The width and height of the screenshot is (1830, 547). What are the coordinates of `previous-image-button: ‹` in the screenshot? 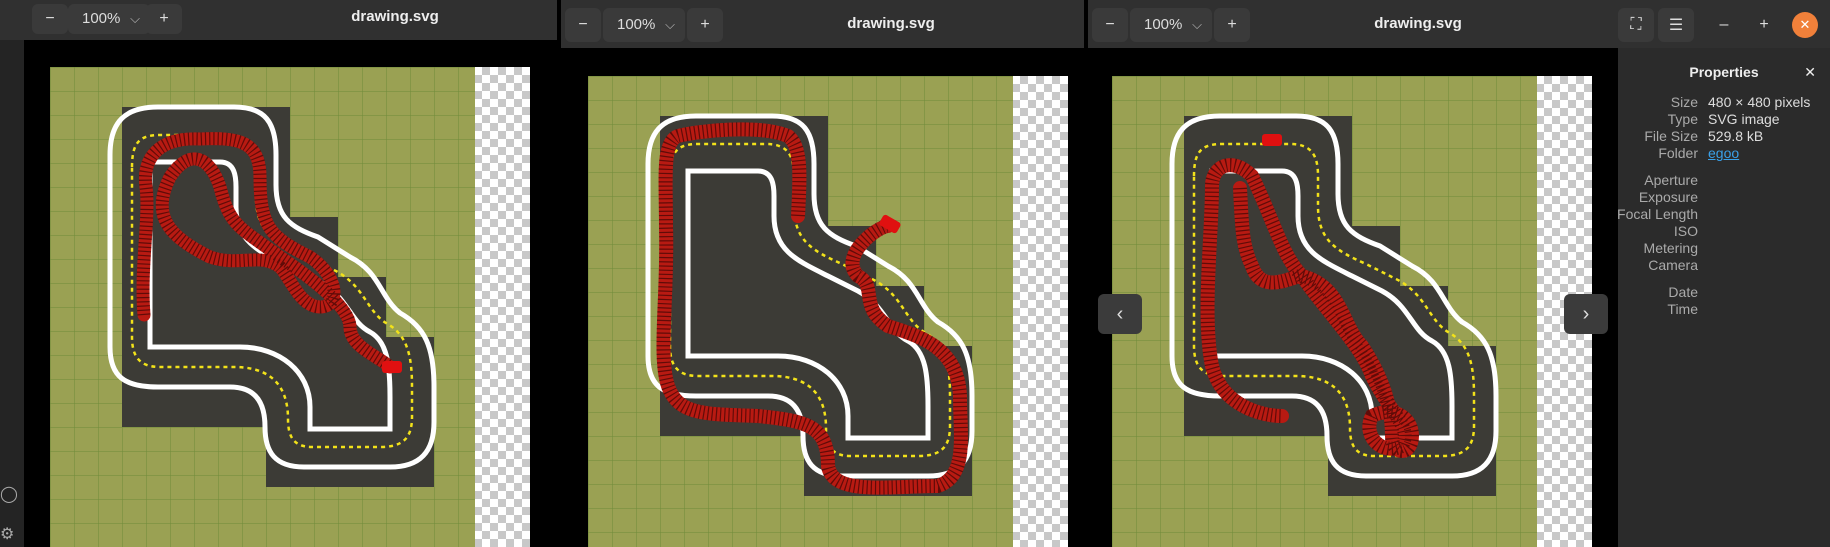 It's located at (1120, 314).